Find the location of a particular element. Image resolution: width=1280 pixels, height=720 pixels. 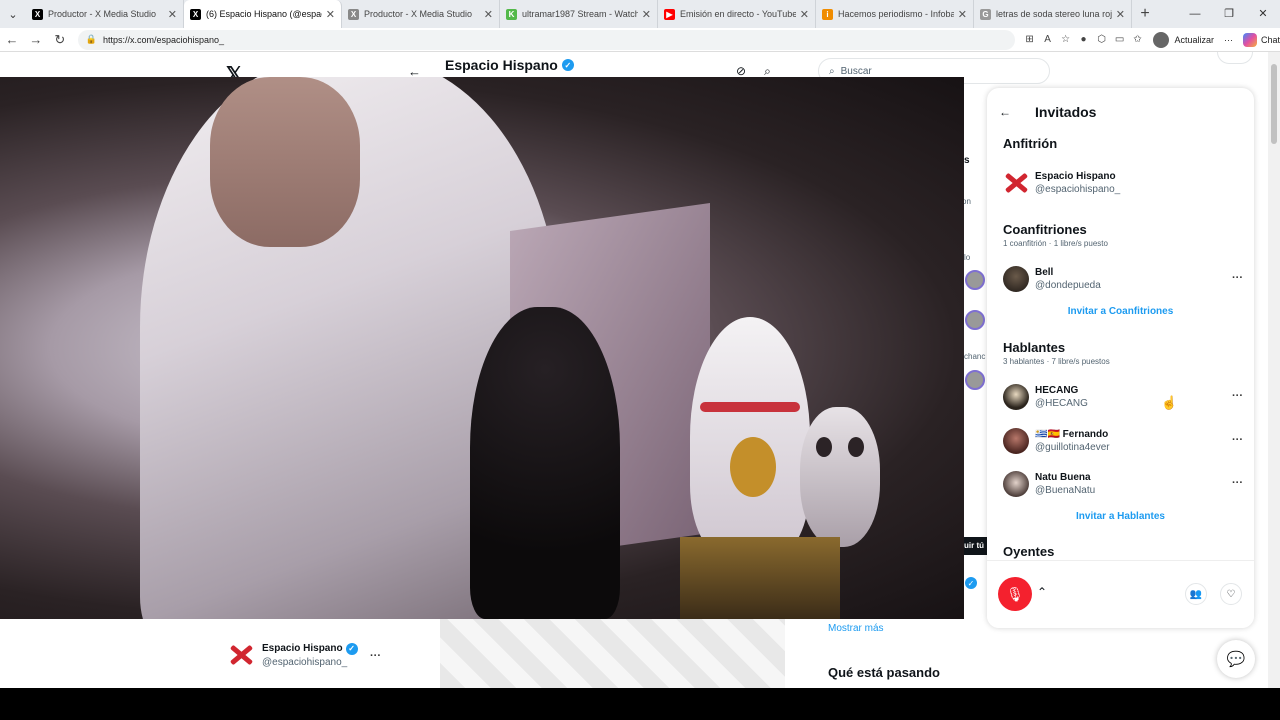

chat-button: Chat is located at coordinates (1270, 40).